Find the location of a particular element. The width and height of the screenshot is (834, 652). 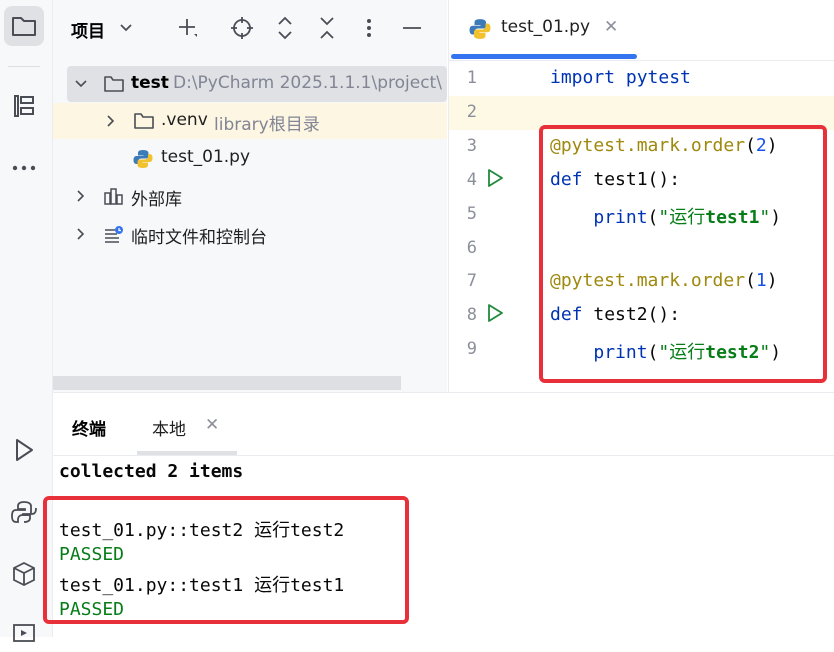

horizontal-scrollbar is located at coordinates (227, 383).